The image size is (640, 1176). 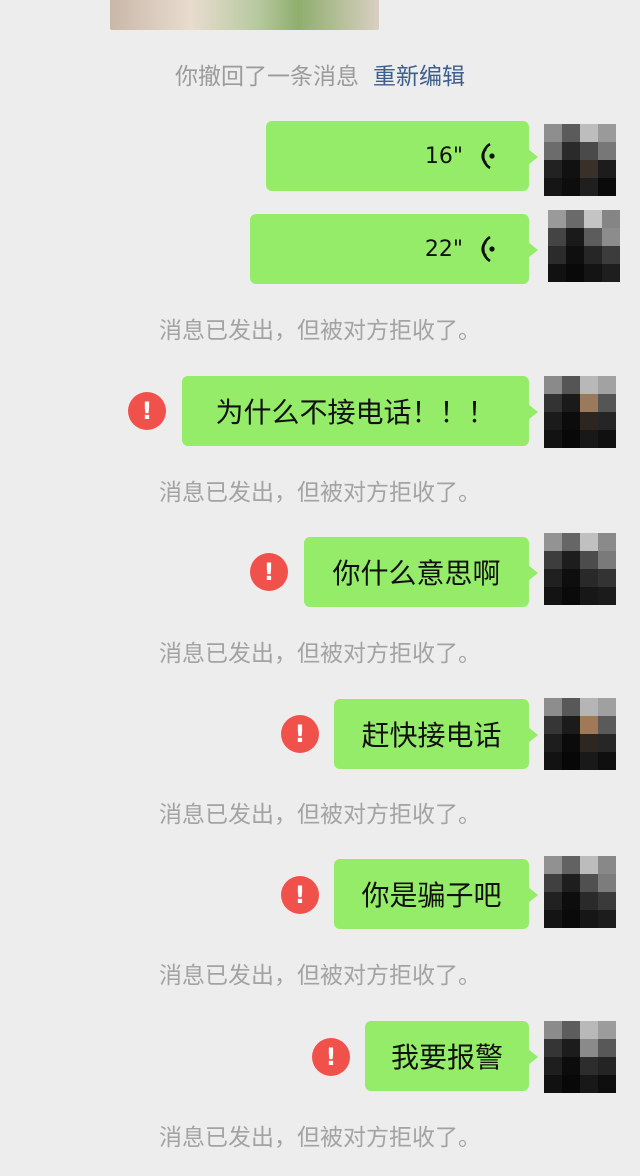 What do you see at coordinates (244, 15) in the screenshot?
I see `previous-image-message` at bounding box center [244, 15].